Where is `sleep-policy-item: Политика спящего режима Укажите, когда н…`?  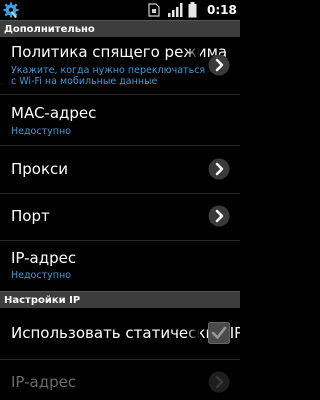 sleep-policy-item: Политика спящего режима Укажите, когда н… is located at coordinates (120, 66).